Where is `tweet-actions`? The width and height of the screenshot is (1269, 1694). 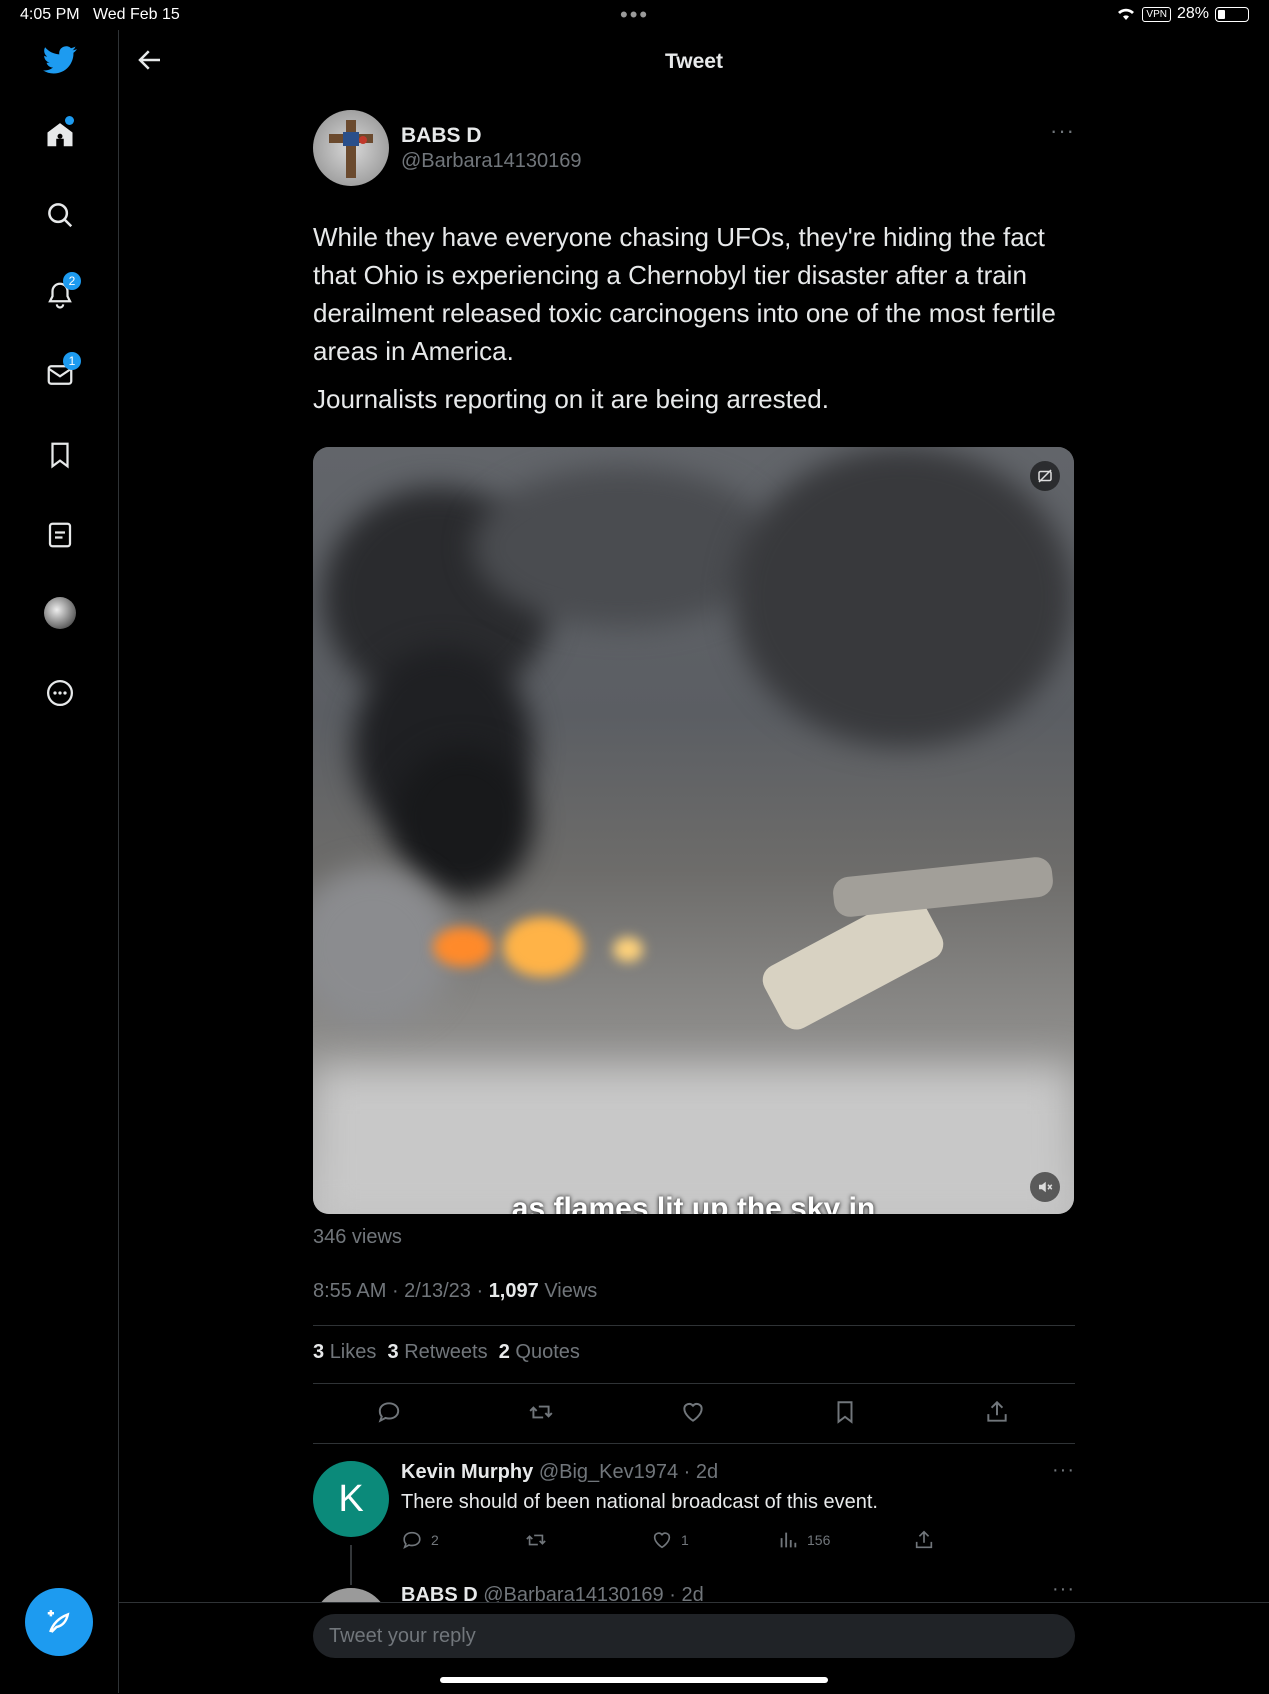 tweet-actions is located at coordinates (694, 1412).